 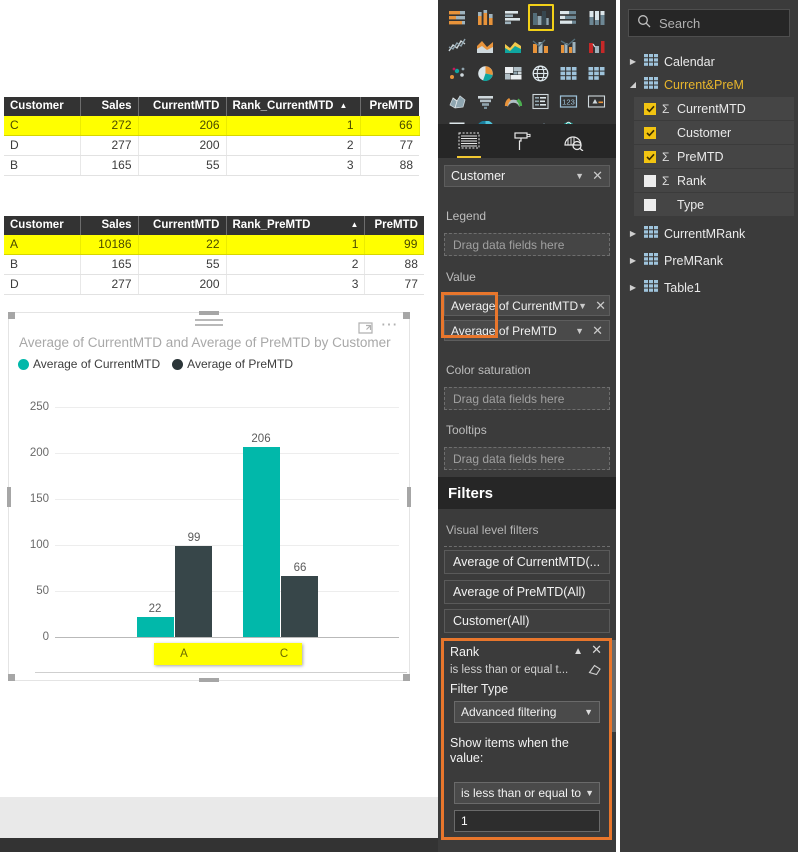 I want to click on fields-table-calendar: ▶ Calendar, so click(x=709, y=61).